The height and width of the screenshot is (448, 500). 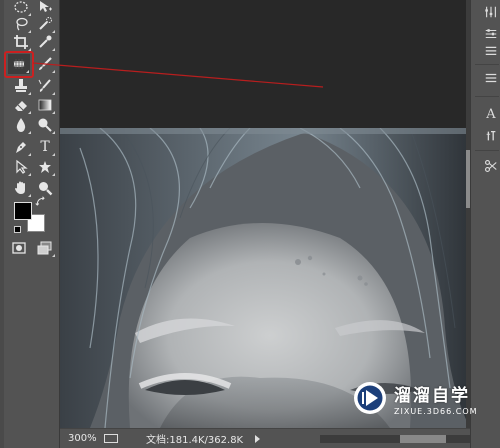 I want to click on type-icon: T, so click(x=45, y=147).